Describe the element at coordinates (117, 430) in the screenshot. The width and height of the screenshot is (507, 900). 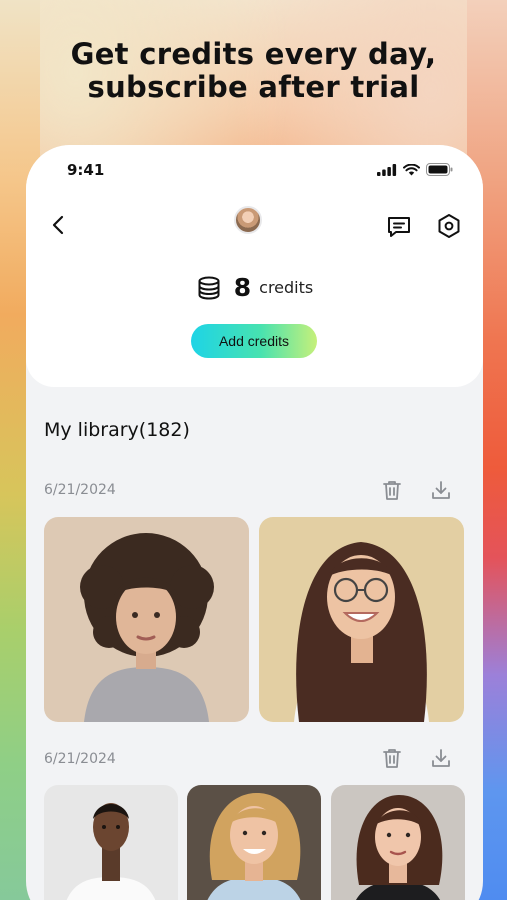
I see `library-title: My library(182)` at that location.